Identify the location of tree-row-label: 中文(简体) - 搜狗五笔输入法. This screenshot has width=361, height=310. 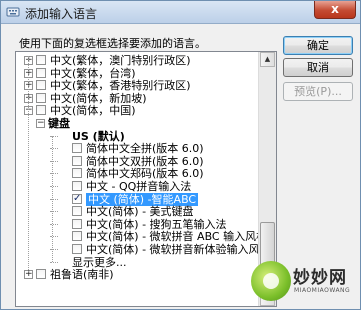
(156, 224).